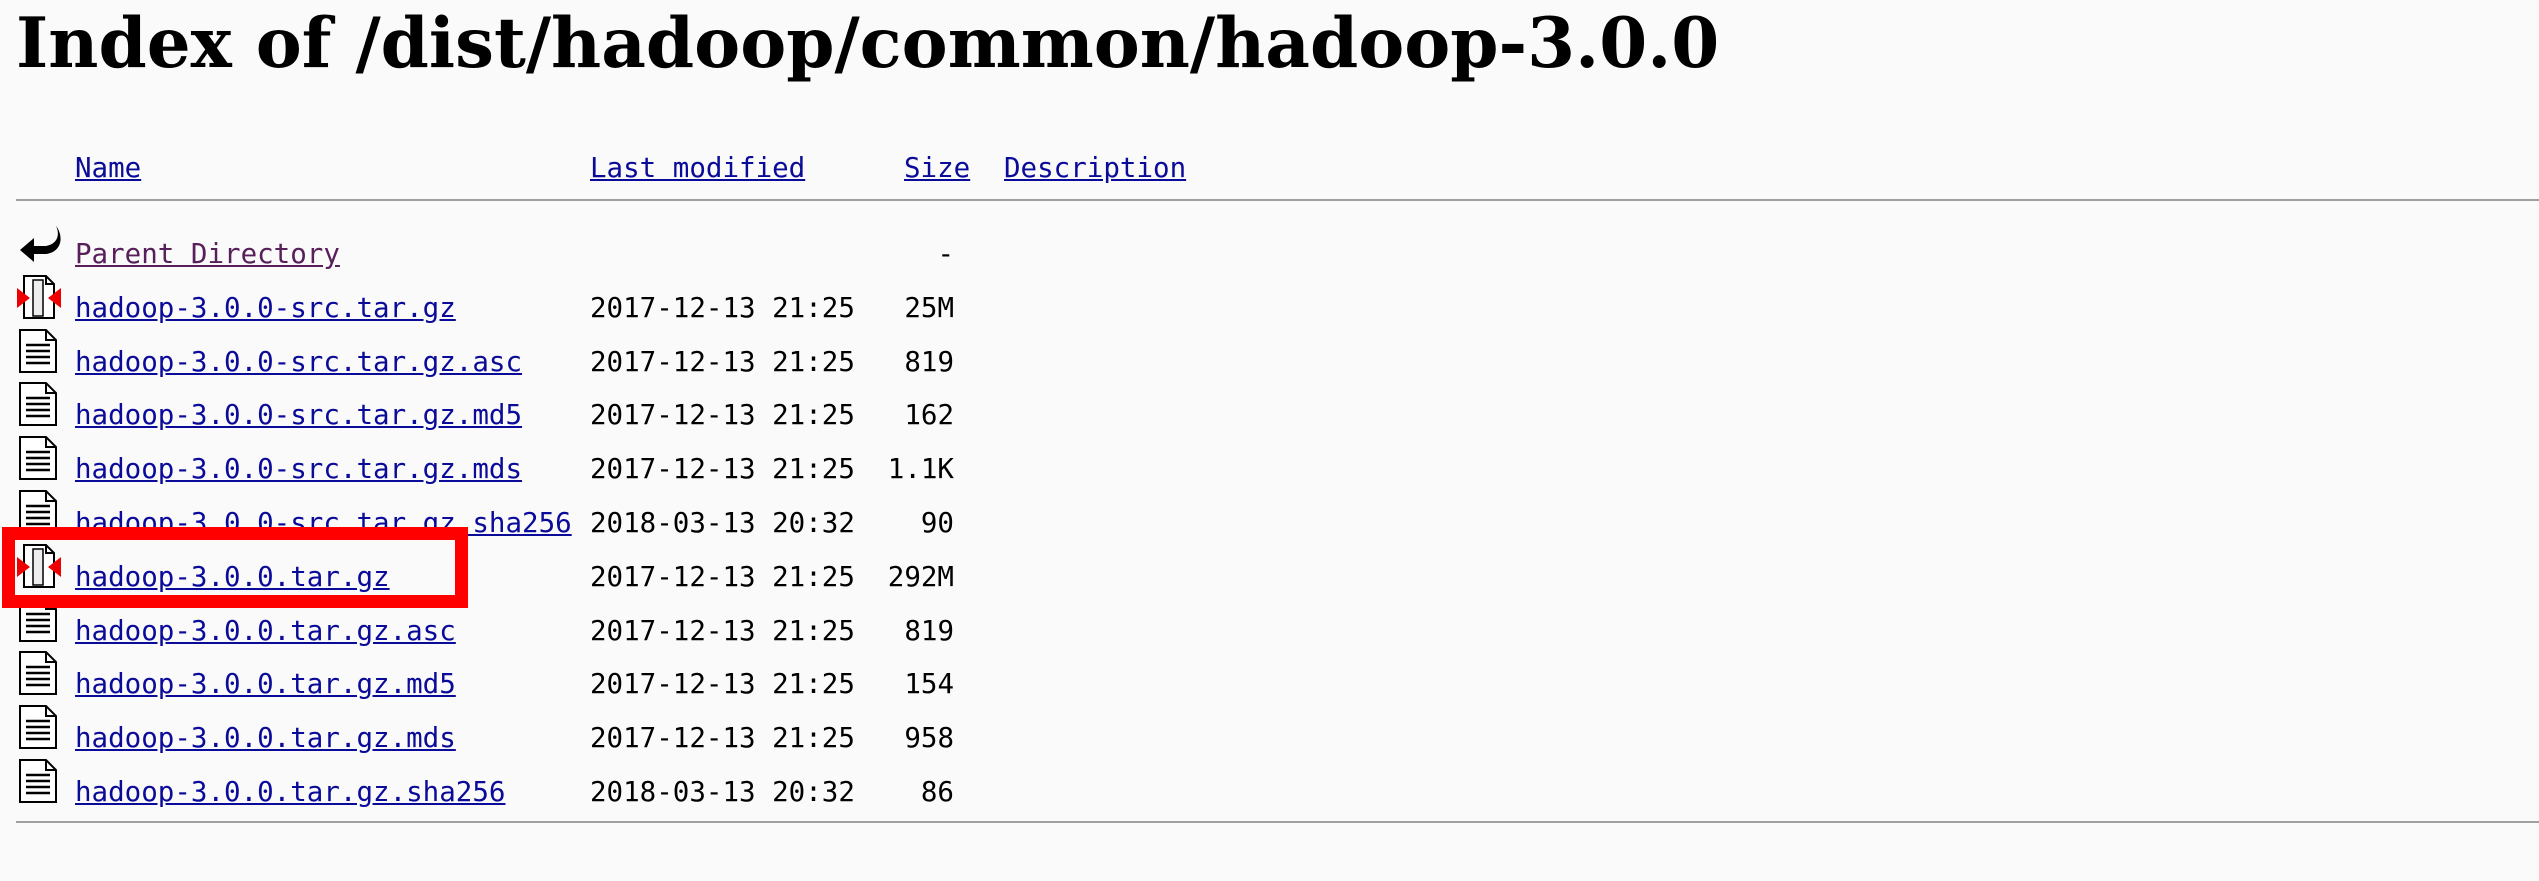 The image size is (2539, 881). I want to click on file-link: hadoop-3.0.0.tar.gz.md5, so click(265, 684).